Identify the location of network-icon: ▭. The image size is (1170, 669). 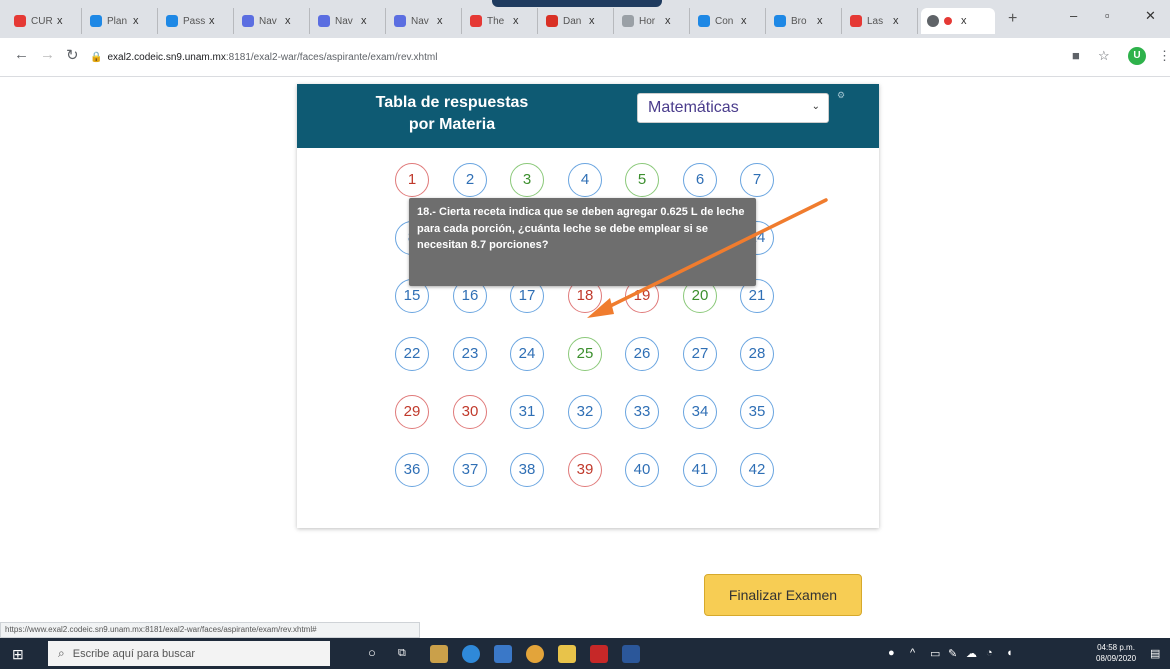
(935, 653).